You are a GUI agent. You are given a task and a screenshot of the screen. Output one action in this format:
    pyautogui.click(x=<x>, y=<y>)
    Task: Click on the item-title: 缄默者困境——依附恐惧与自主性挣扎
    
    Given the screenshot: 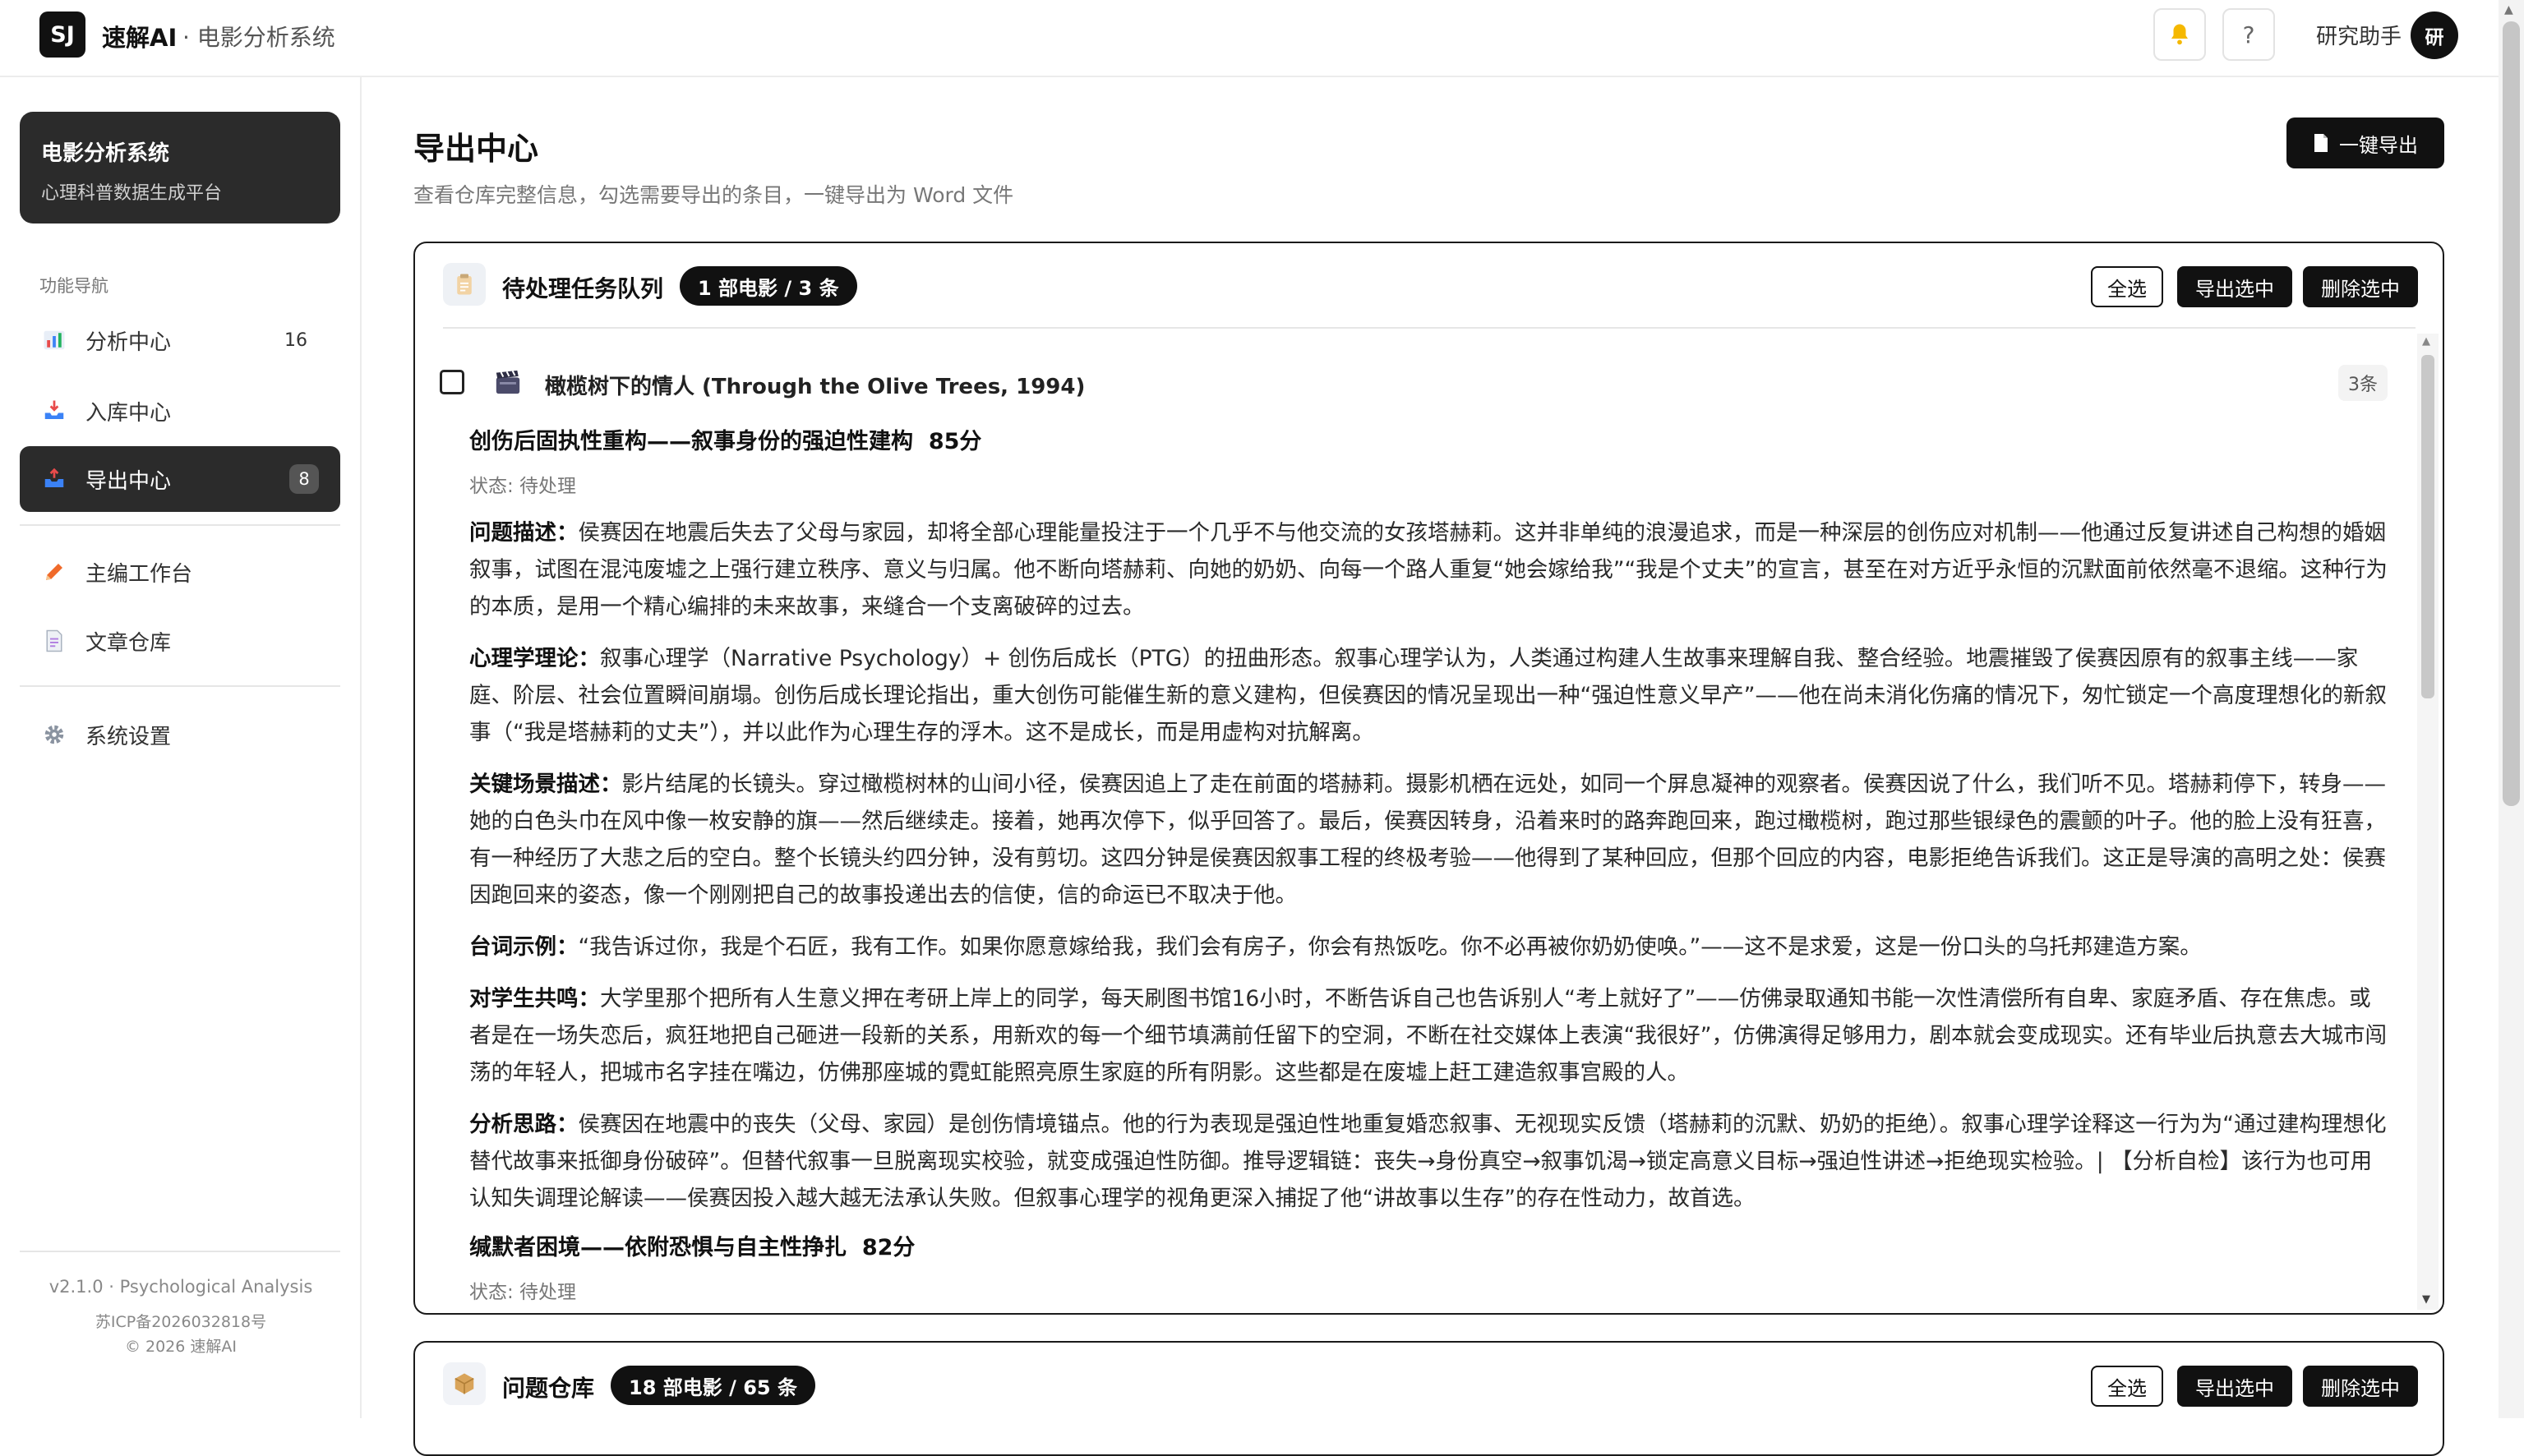 What is the action you would take?
    pyautogui.click(x=658, y=1247)
    